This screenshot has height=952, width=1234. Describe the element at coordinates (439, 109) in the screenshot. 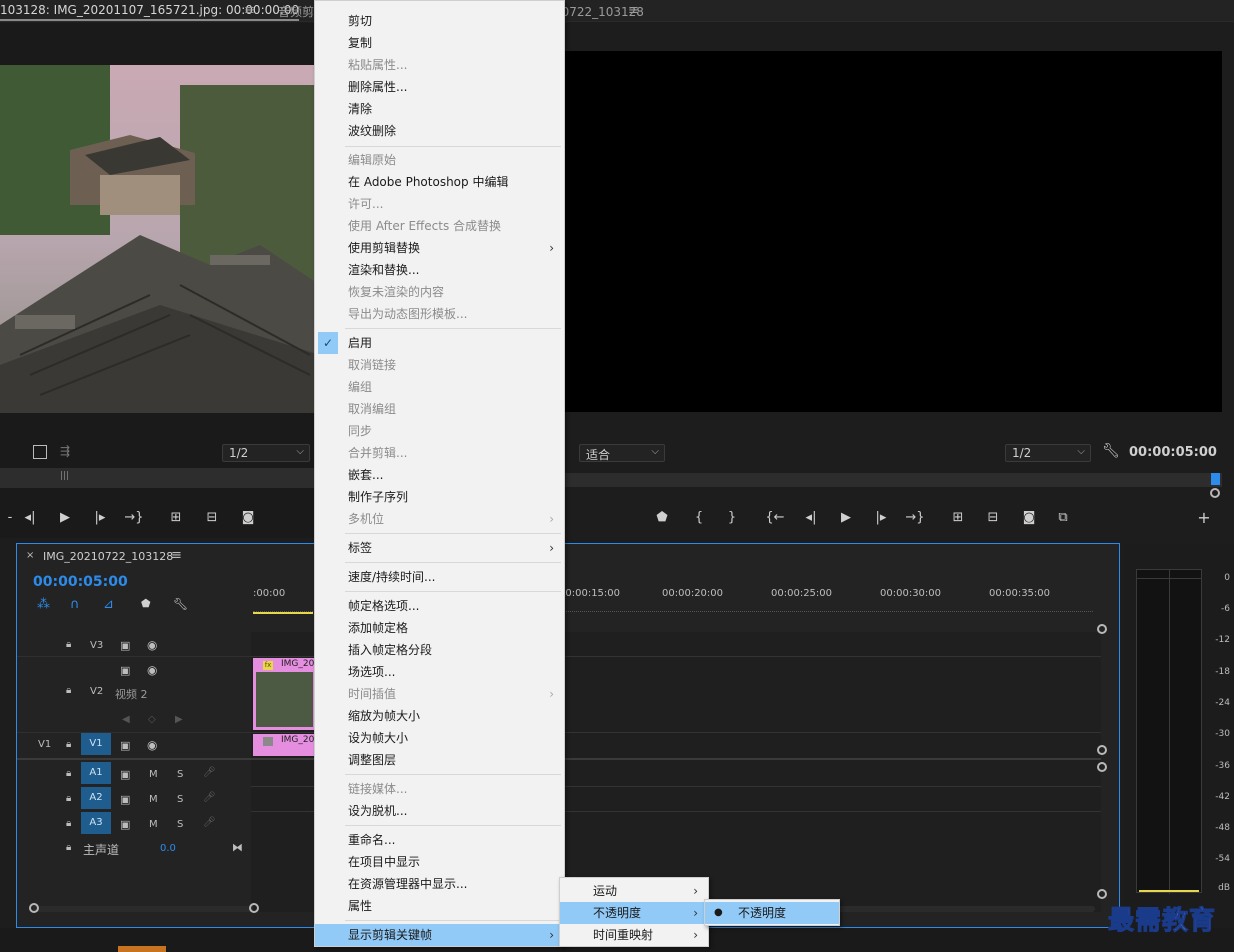

I see `menu-item-clear: 清除` at that location.